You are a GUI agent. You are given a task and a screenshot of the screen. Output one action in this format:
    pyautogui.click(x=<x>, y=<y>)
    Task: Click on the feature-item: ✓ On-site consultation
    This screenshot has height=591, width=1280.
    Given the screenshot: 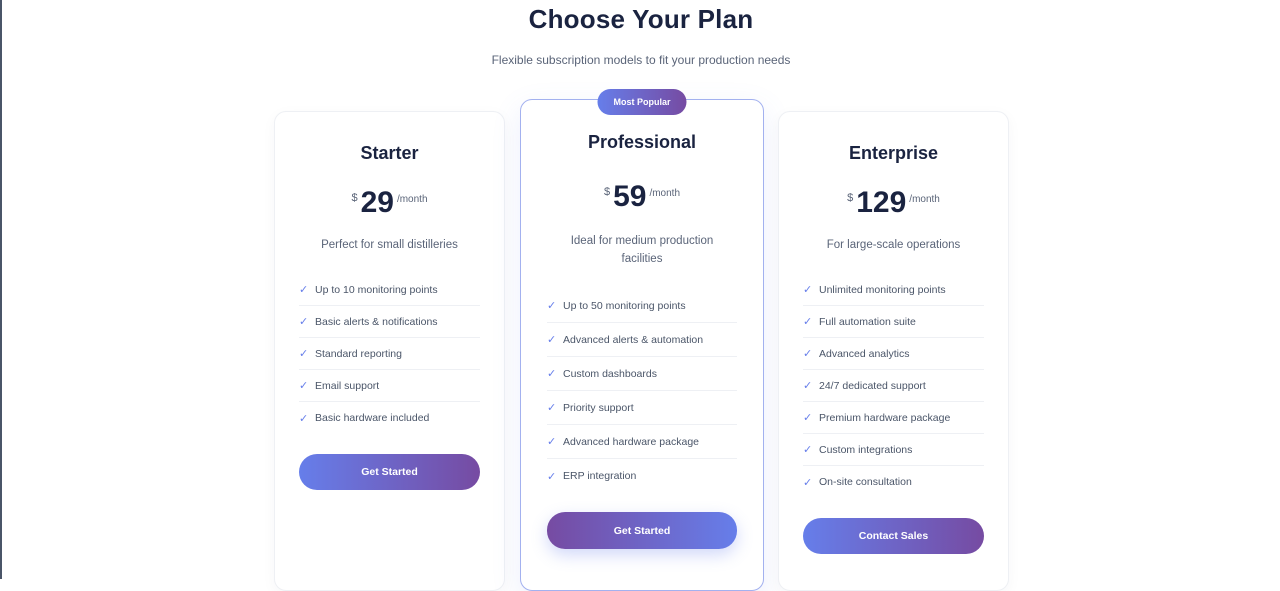 What is the action you would take?
    pyautogui.click(x=893, y=482)
    